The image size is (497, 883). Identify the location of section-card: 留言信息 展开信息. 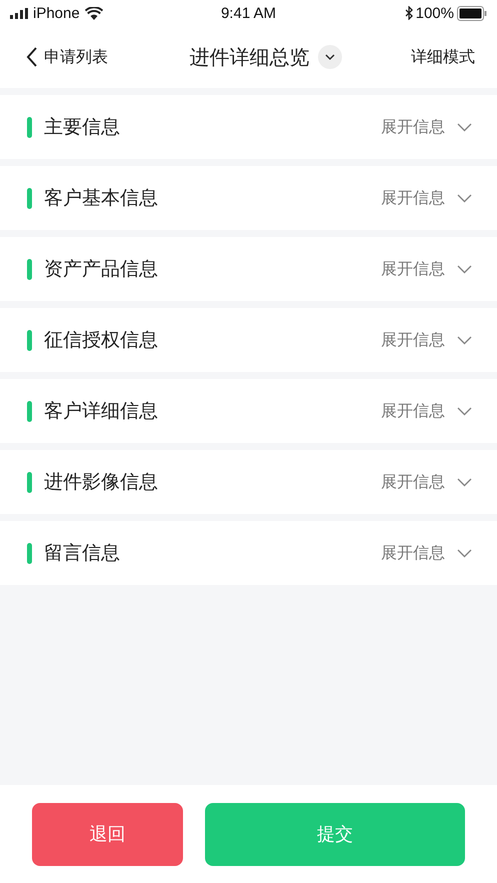
(248, 553).